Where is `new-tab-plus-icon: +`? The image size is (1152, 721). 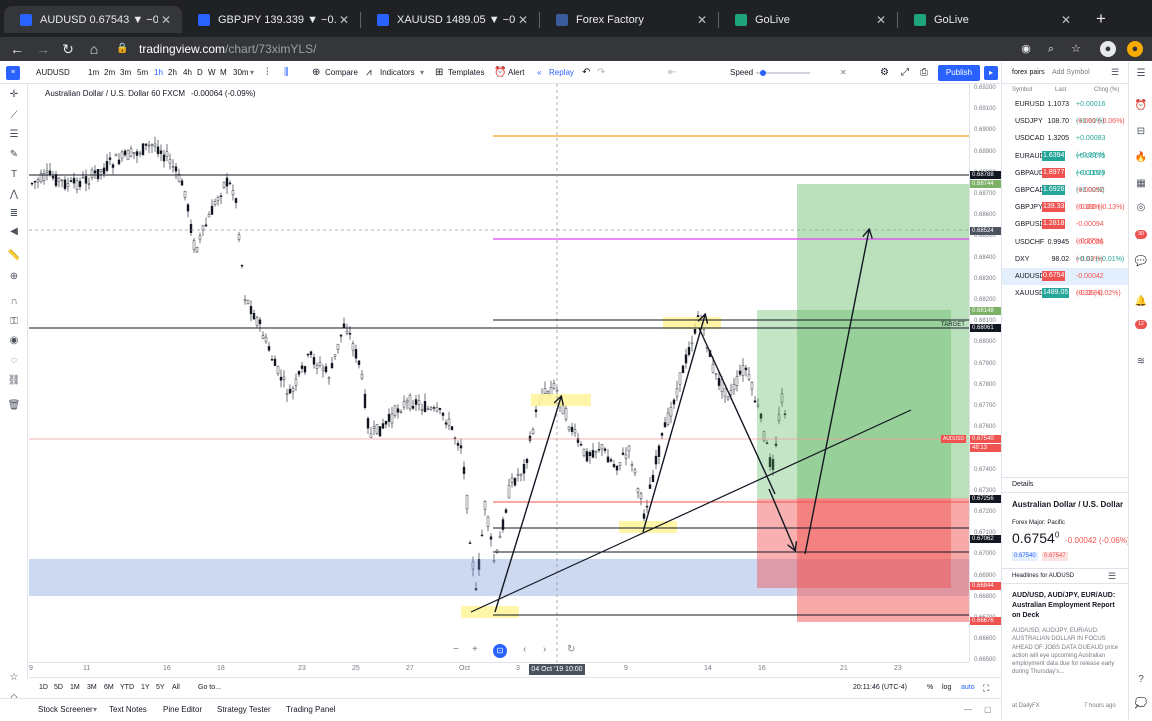
new-tab-plus-icon: + is located at coordinates (1101, 19).